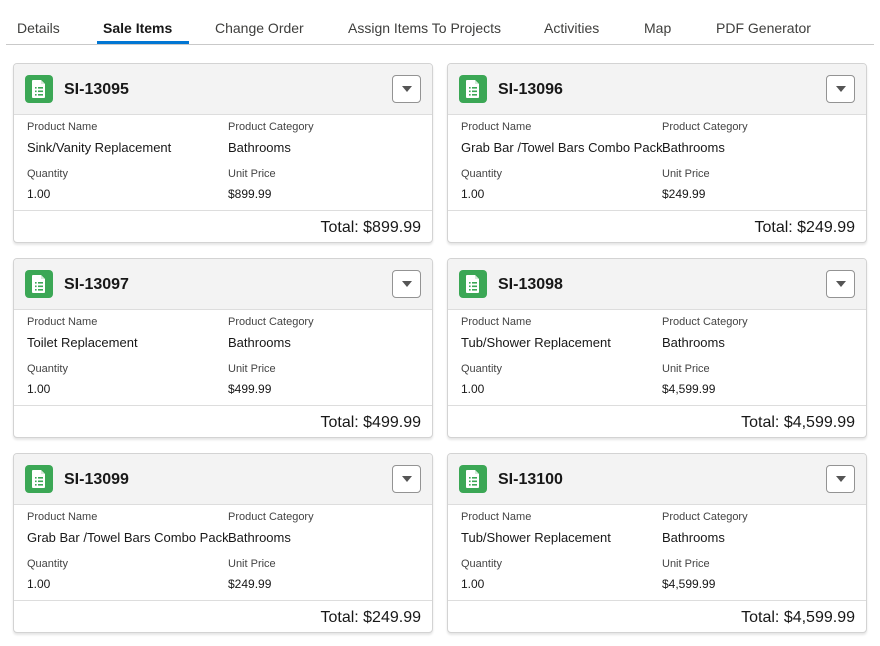 The height and width of the screenshot is (646, 880). Describe the element at coordinates (657, 284) in the screenshot. I see `card-header: SI-13098` at that location.